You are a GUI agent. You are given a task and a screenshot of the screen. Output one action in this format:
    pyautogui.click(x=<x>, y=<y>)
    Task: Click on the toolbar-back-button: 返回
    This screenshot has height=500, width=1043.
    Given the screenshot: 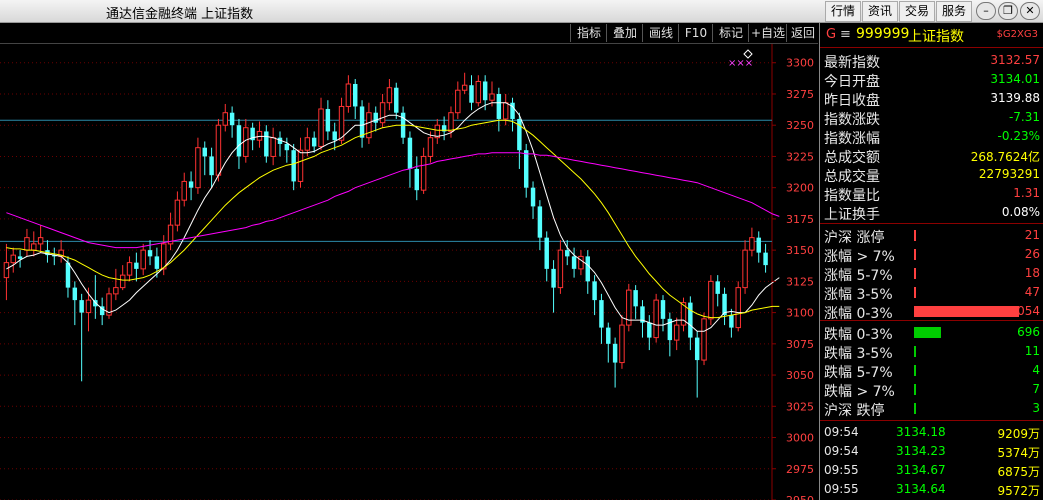 What is the action you would take?
    pyautogui.click(x=802, y=33)
    